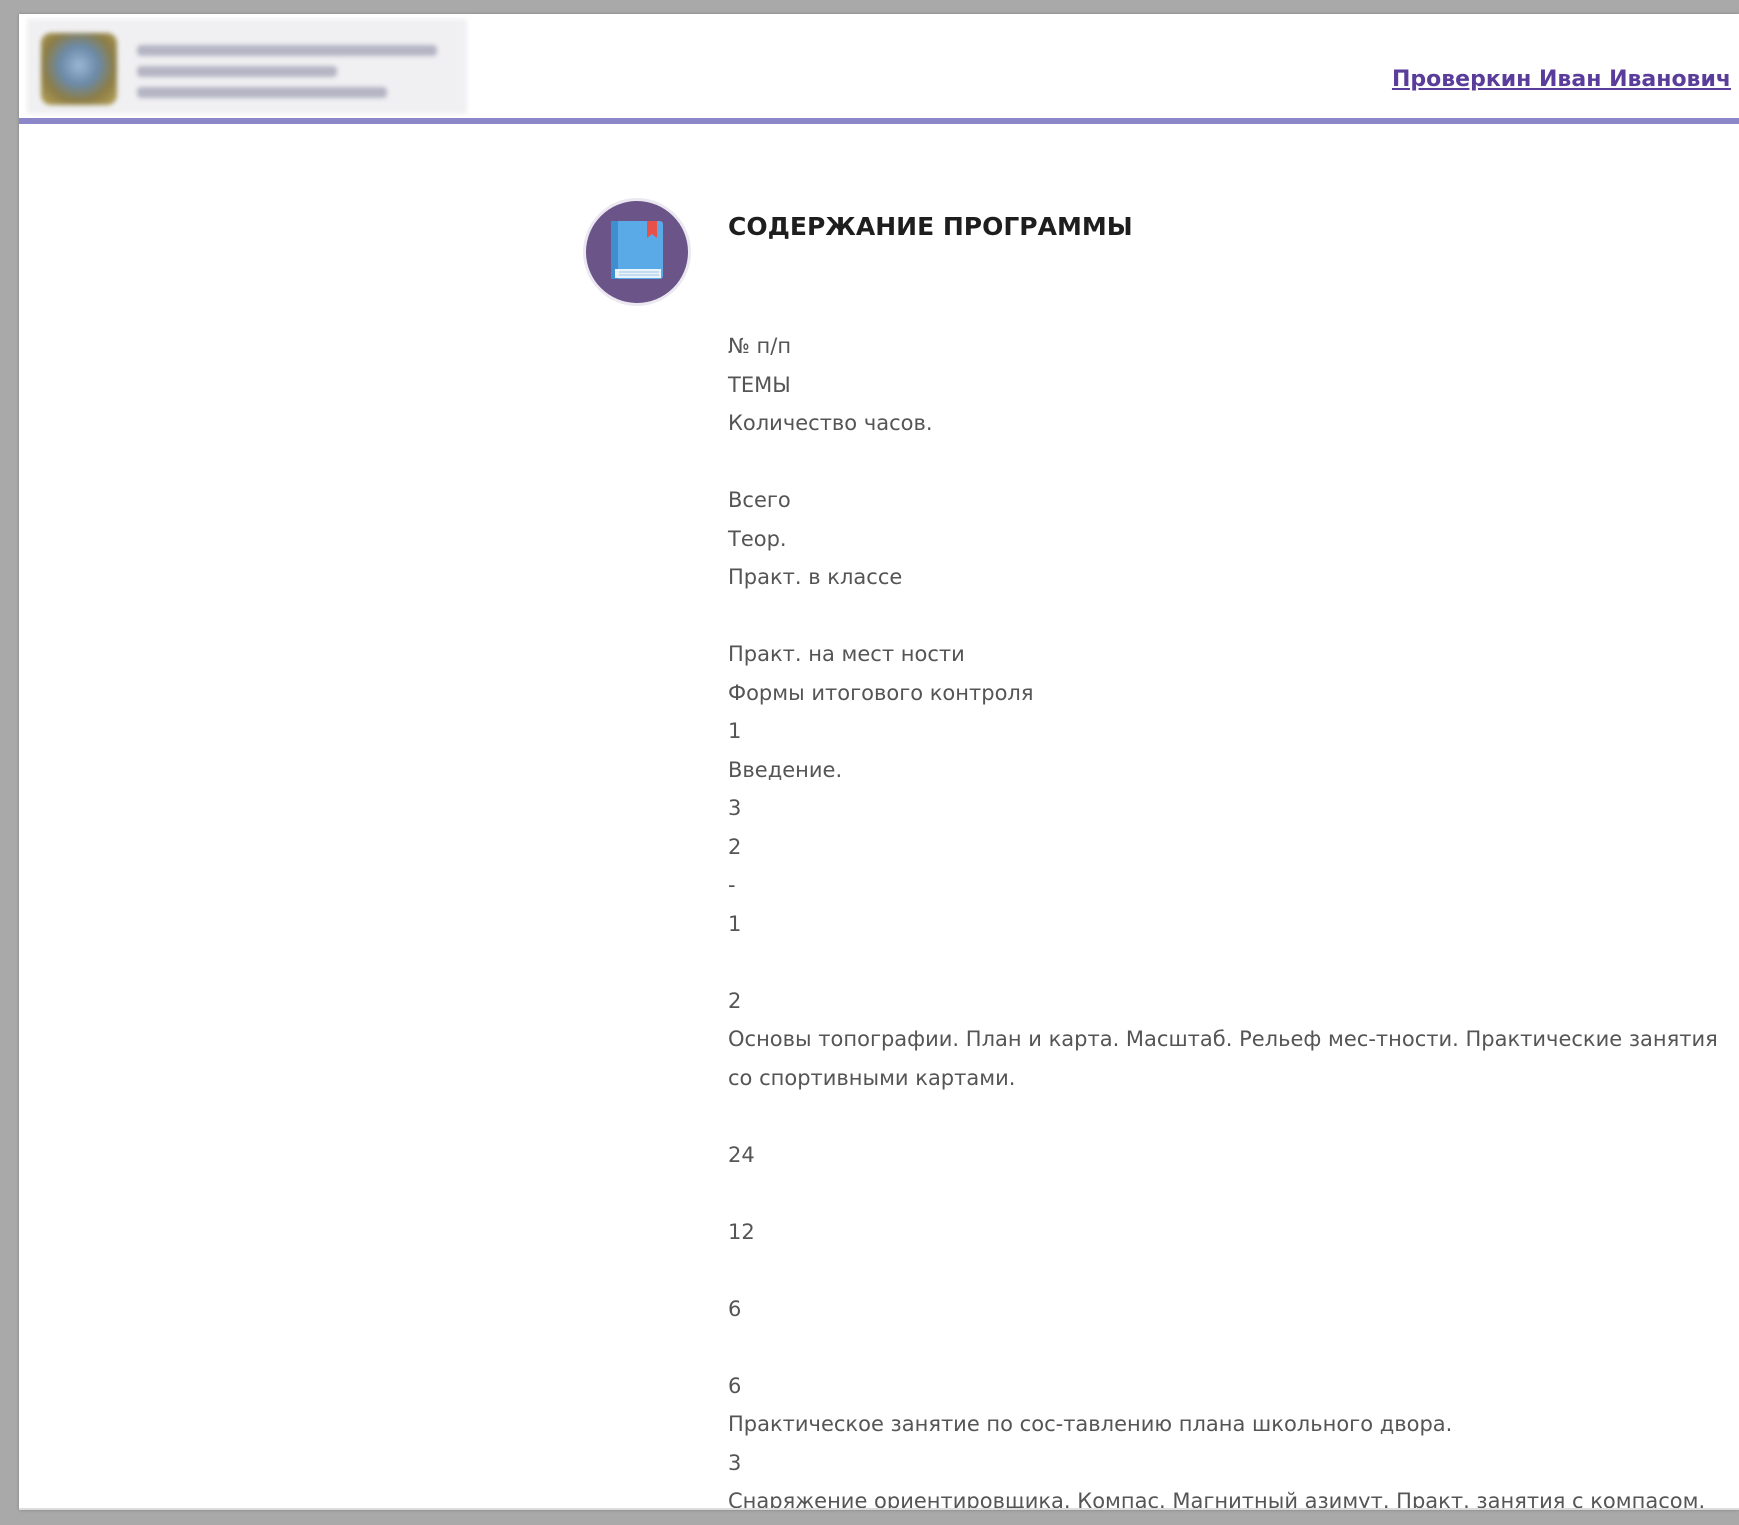 The image size is (1739, 1525). Describe the element at coordinates (757, 538) in the screenshot. I see `content-line: Теор.` at that location.